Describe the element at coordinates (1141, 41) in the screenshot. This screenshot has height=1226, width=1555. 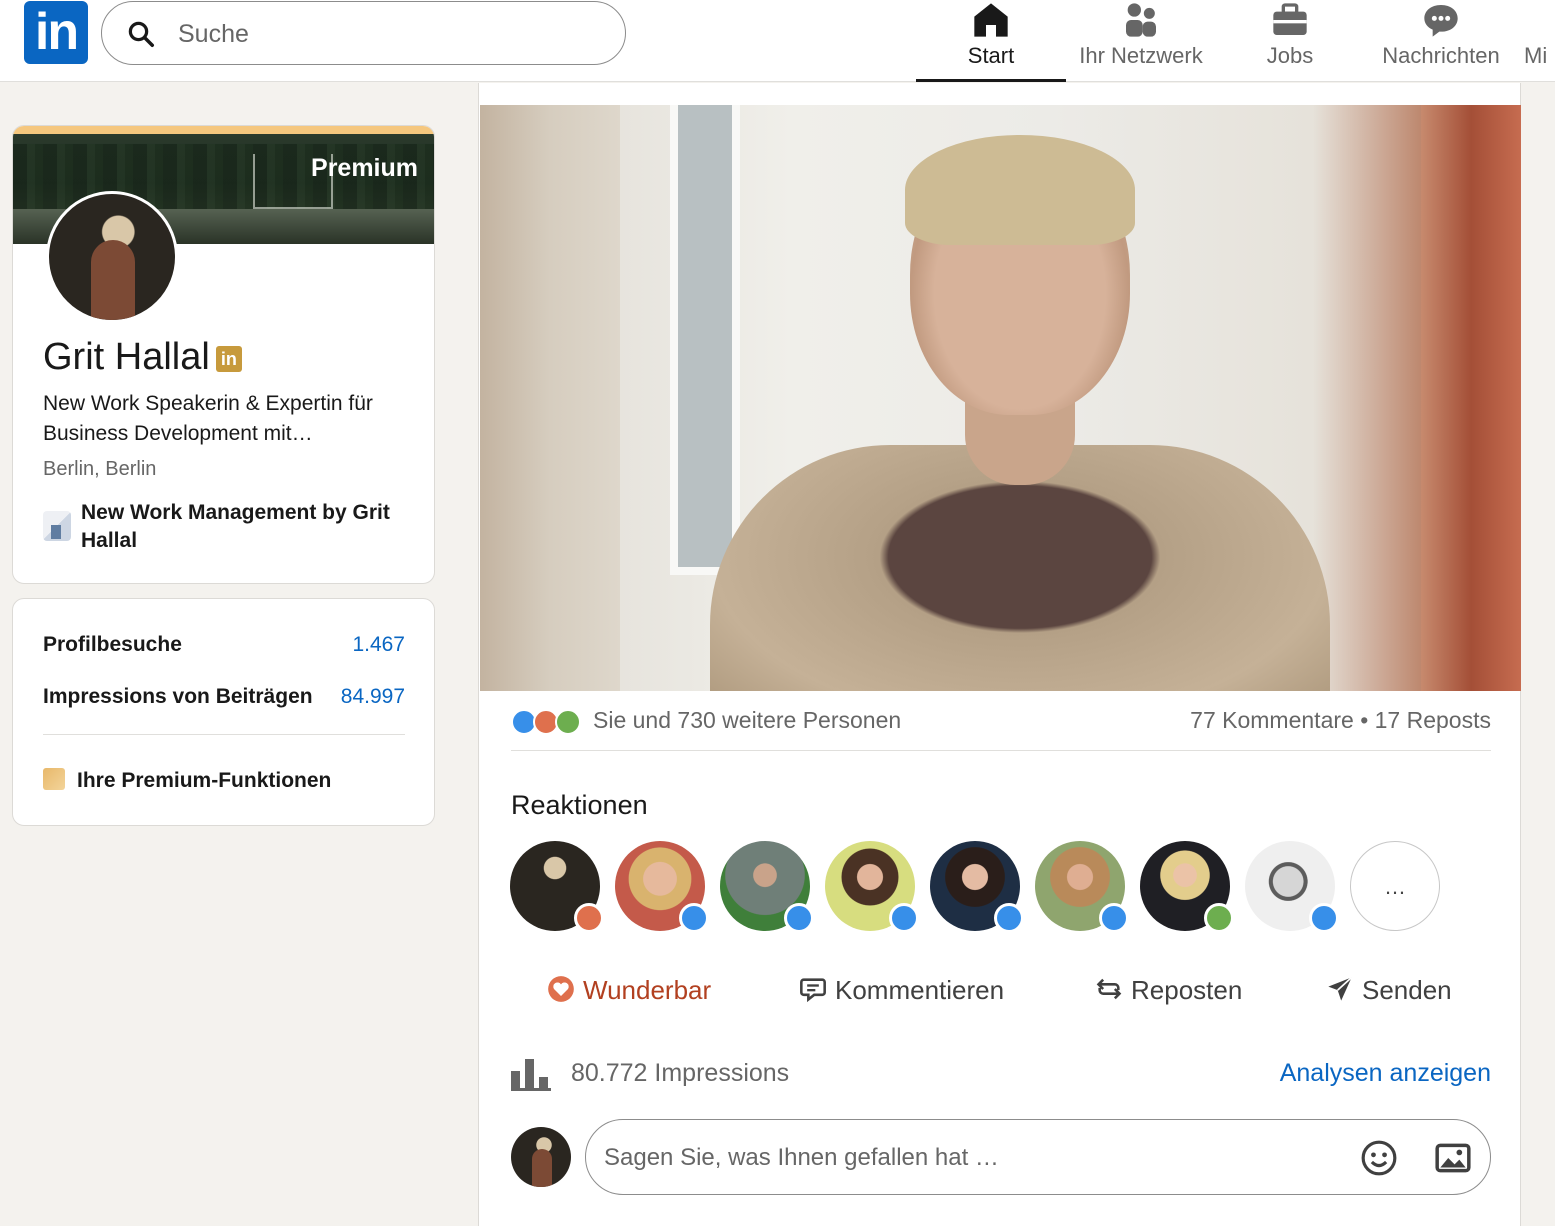
I see `nav-item-network: Ihr Netzwerk` at that location.